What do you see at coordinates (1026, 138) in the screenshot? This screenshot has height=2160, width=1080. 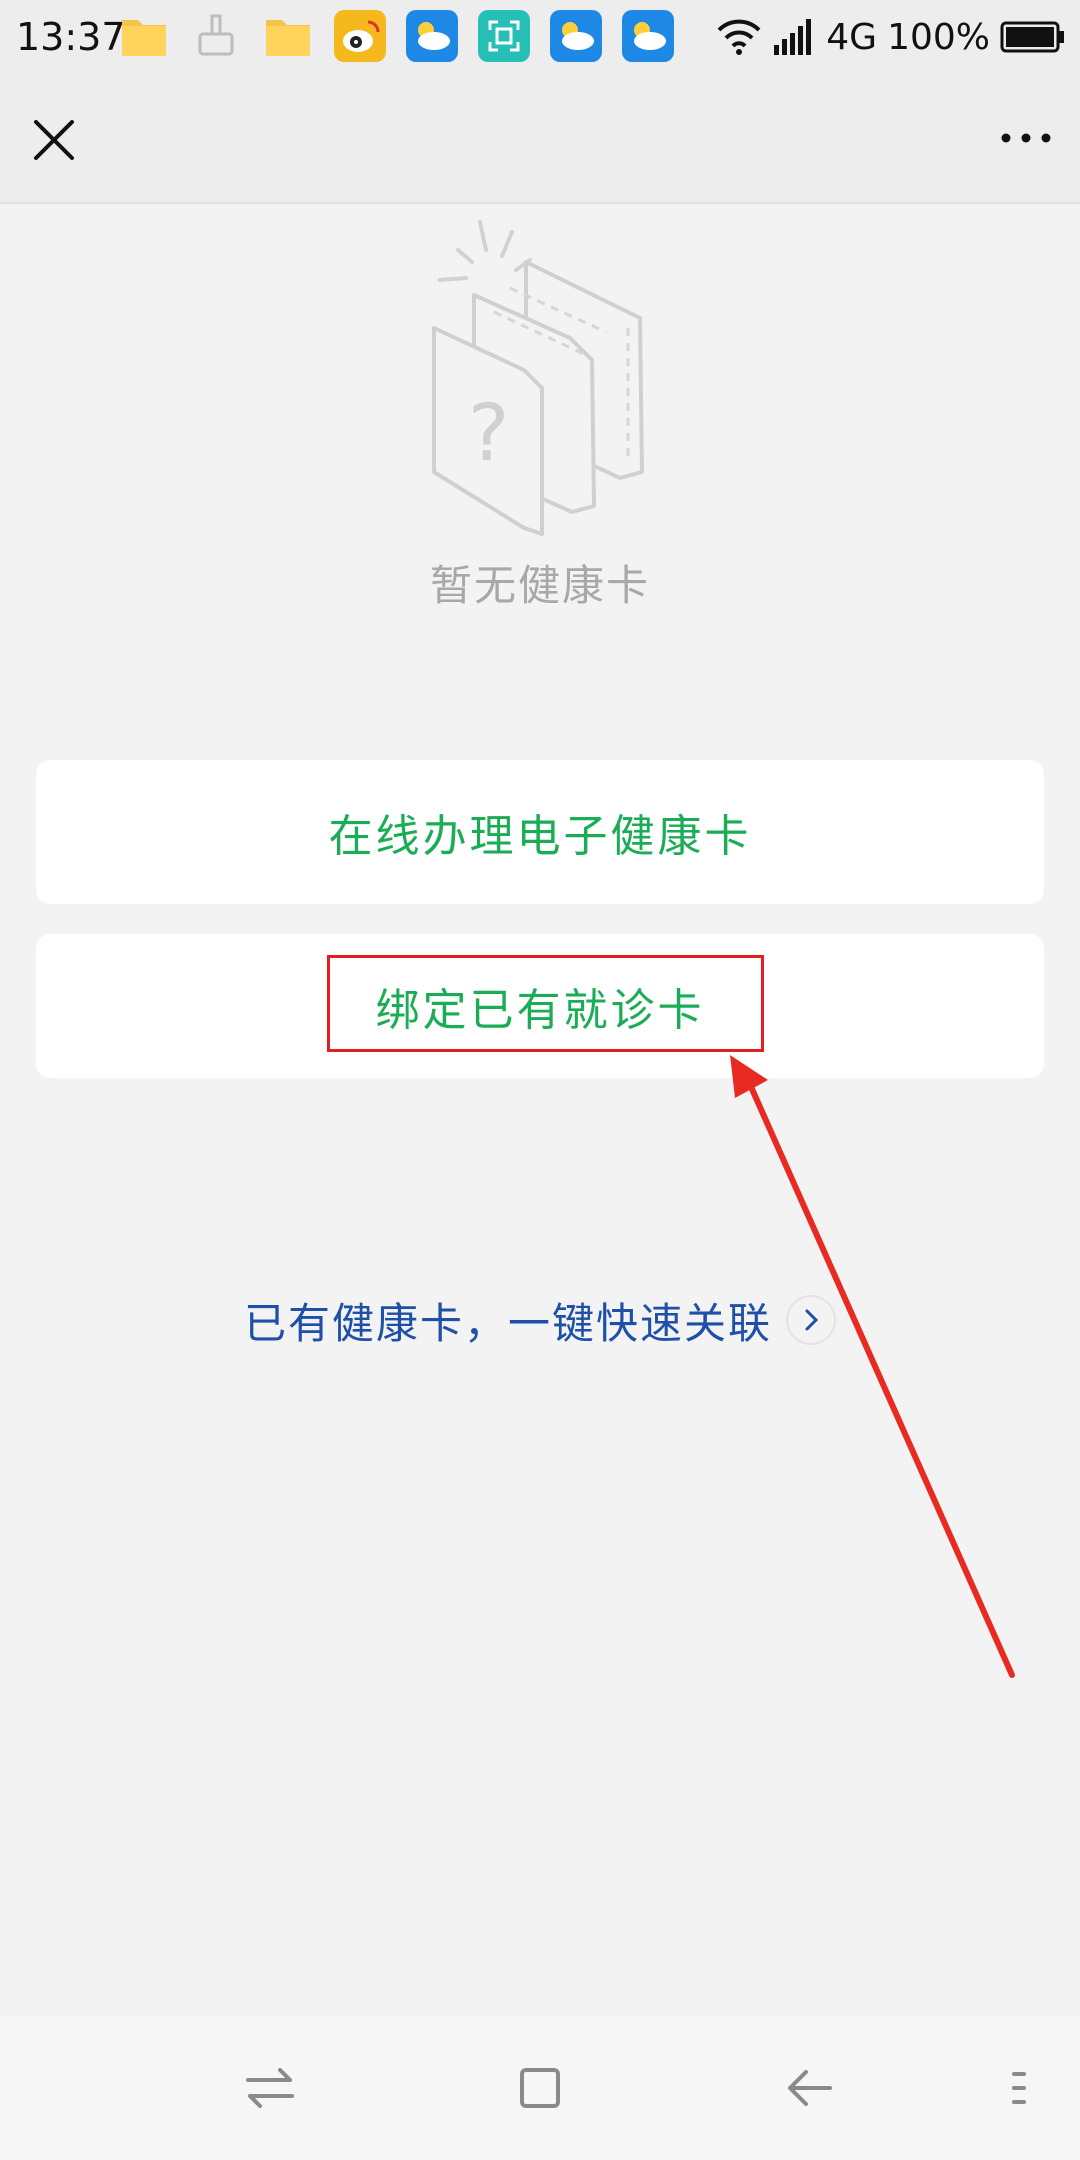 I see `more-icon` at bounding box center [1026, 138].